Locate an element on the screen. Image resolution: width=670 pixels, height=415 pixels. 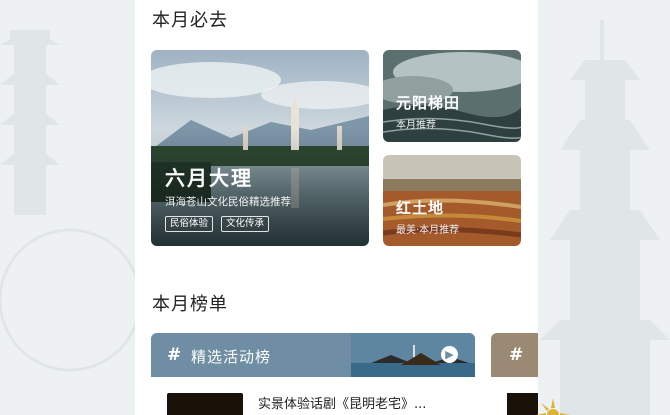
section-title-must-go: 本月必去 is located at coordinates (190, 20).